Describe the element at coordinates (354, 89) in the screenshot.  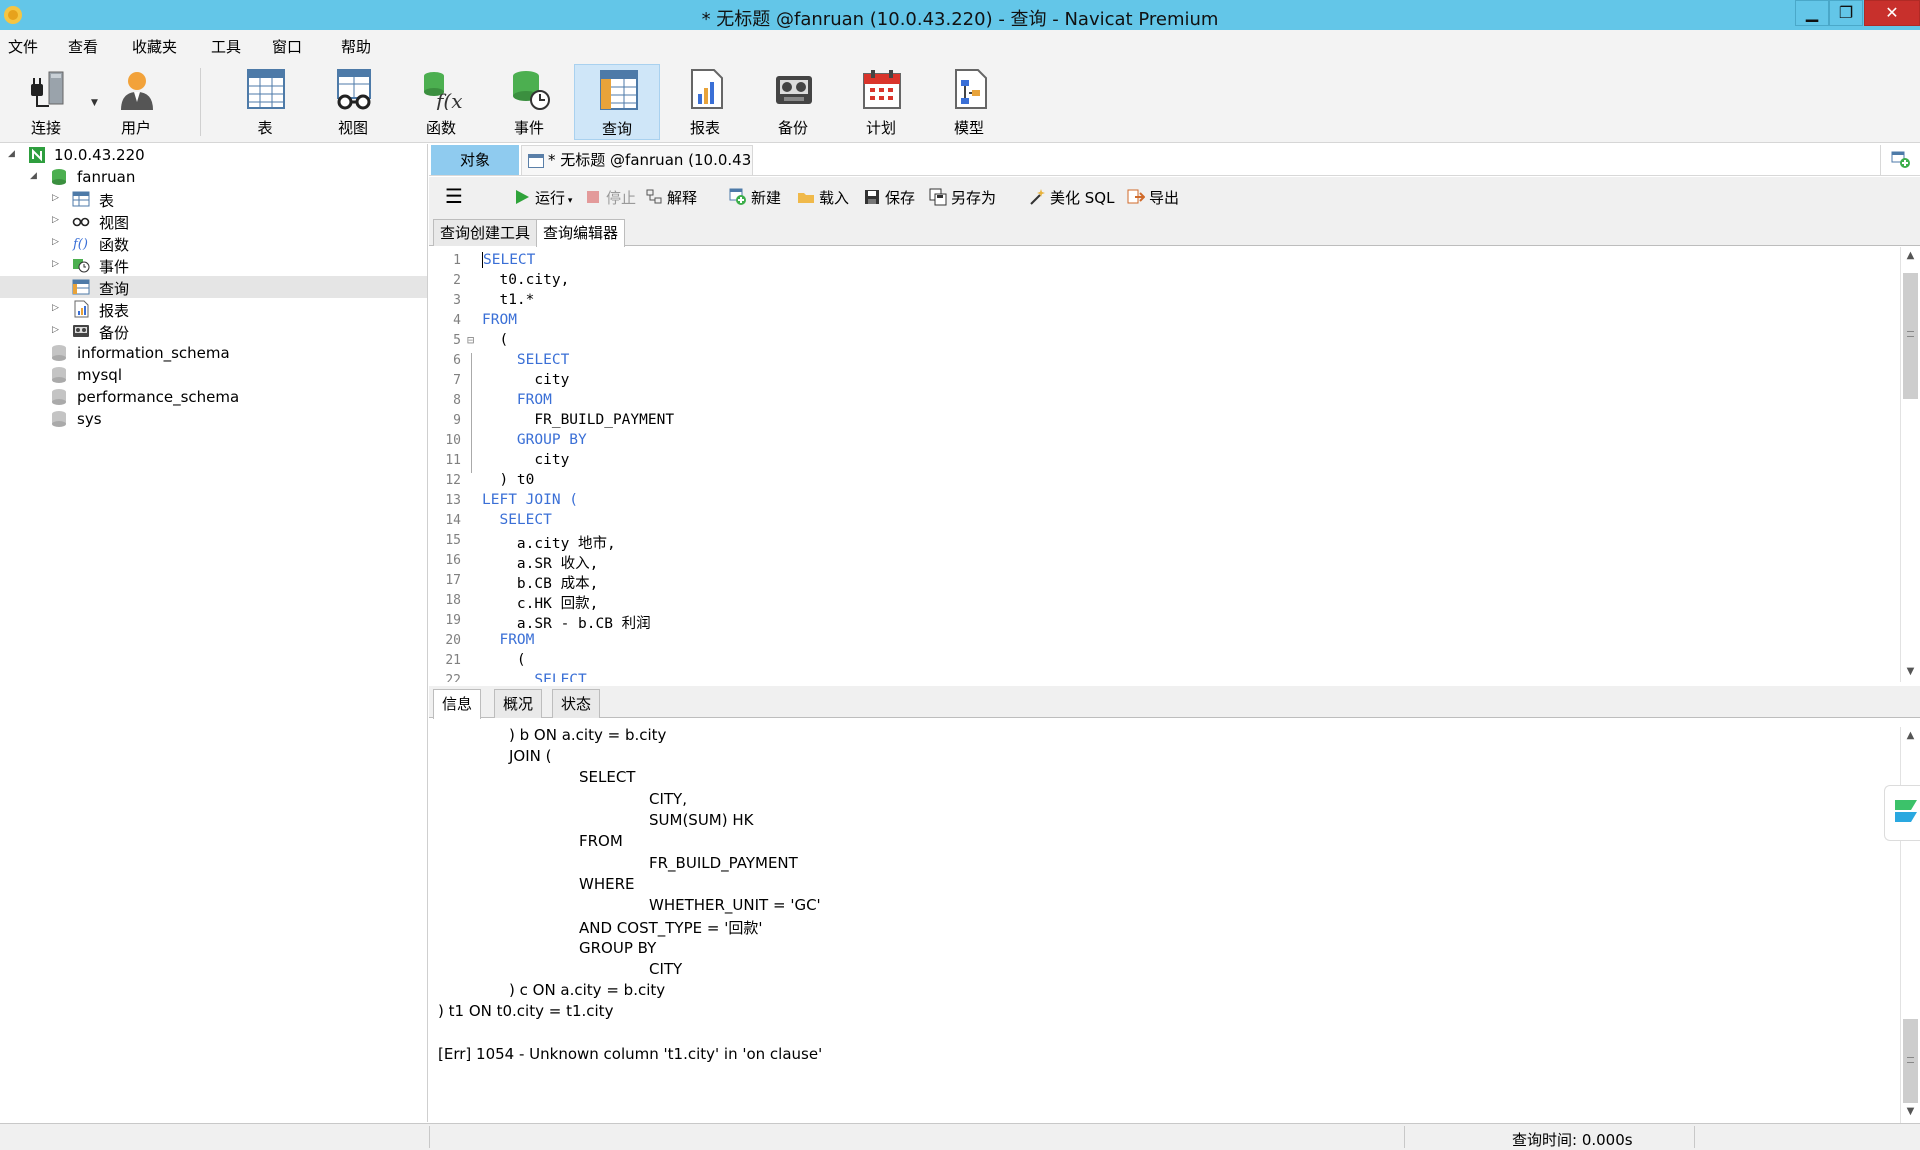
I see `glasses-table-icon` at that location.